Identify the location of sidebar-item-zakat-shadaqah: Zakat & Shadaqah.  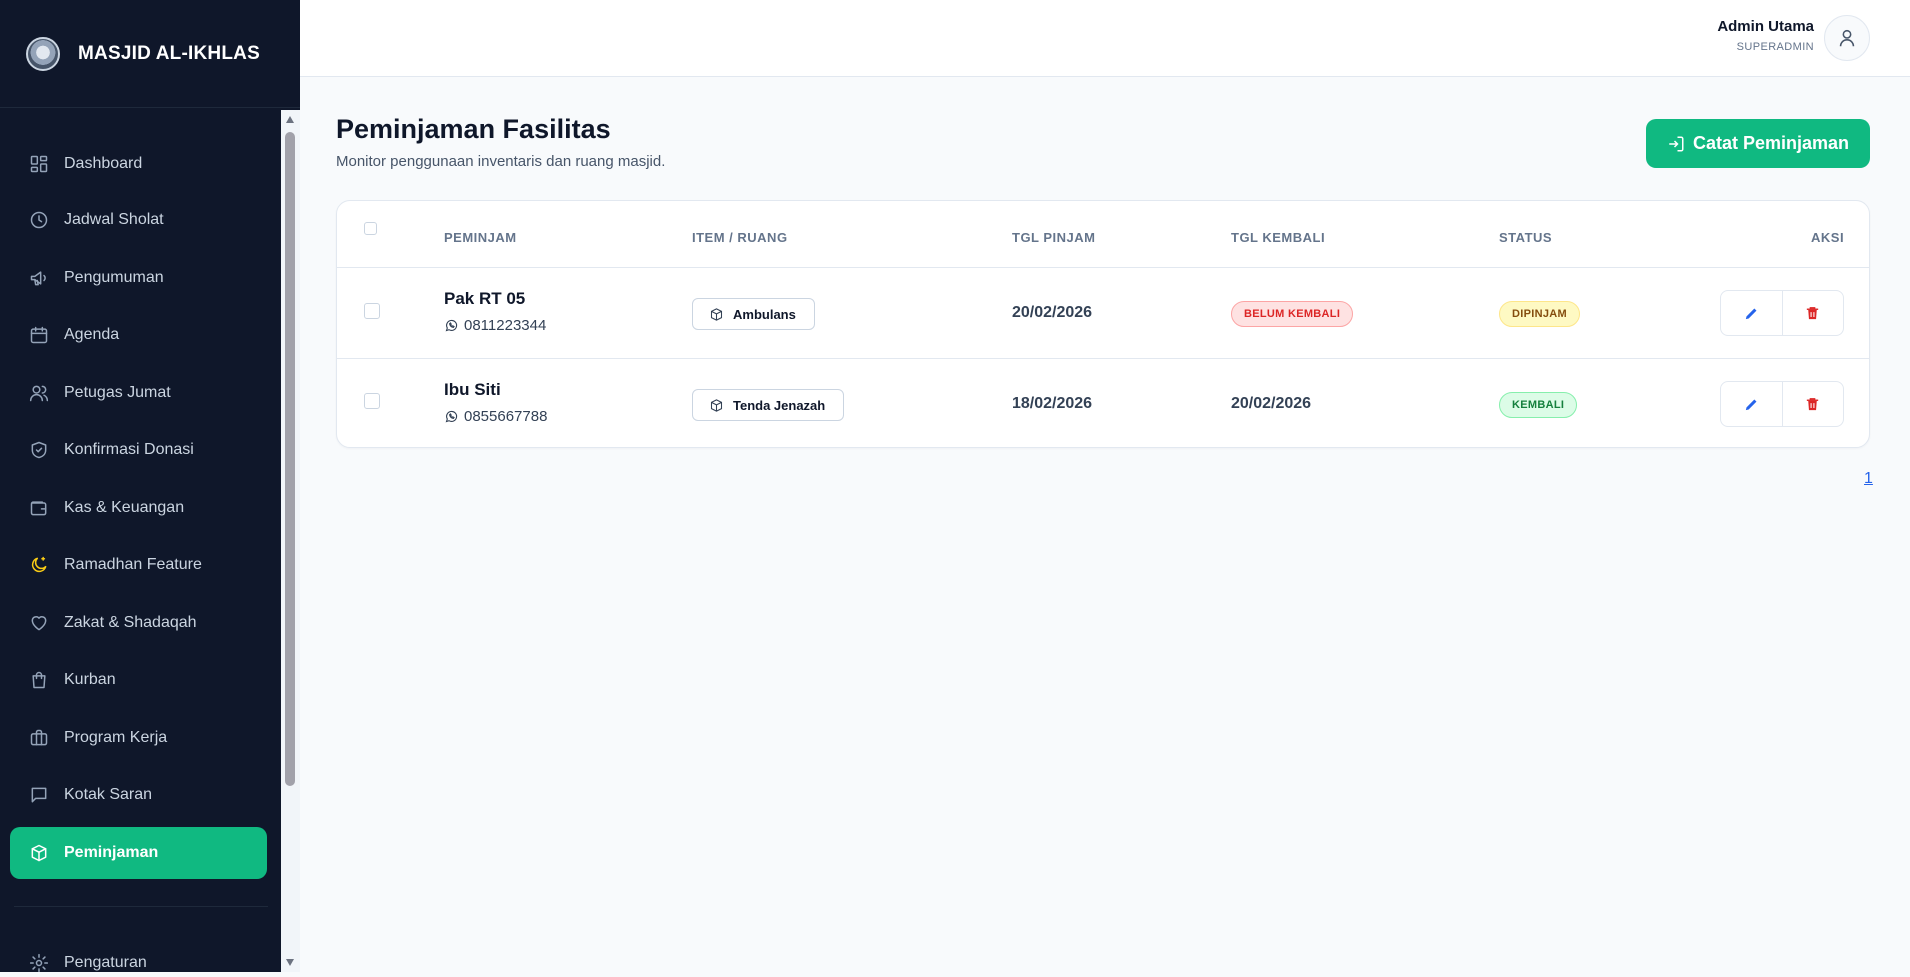
(138, 623).